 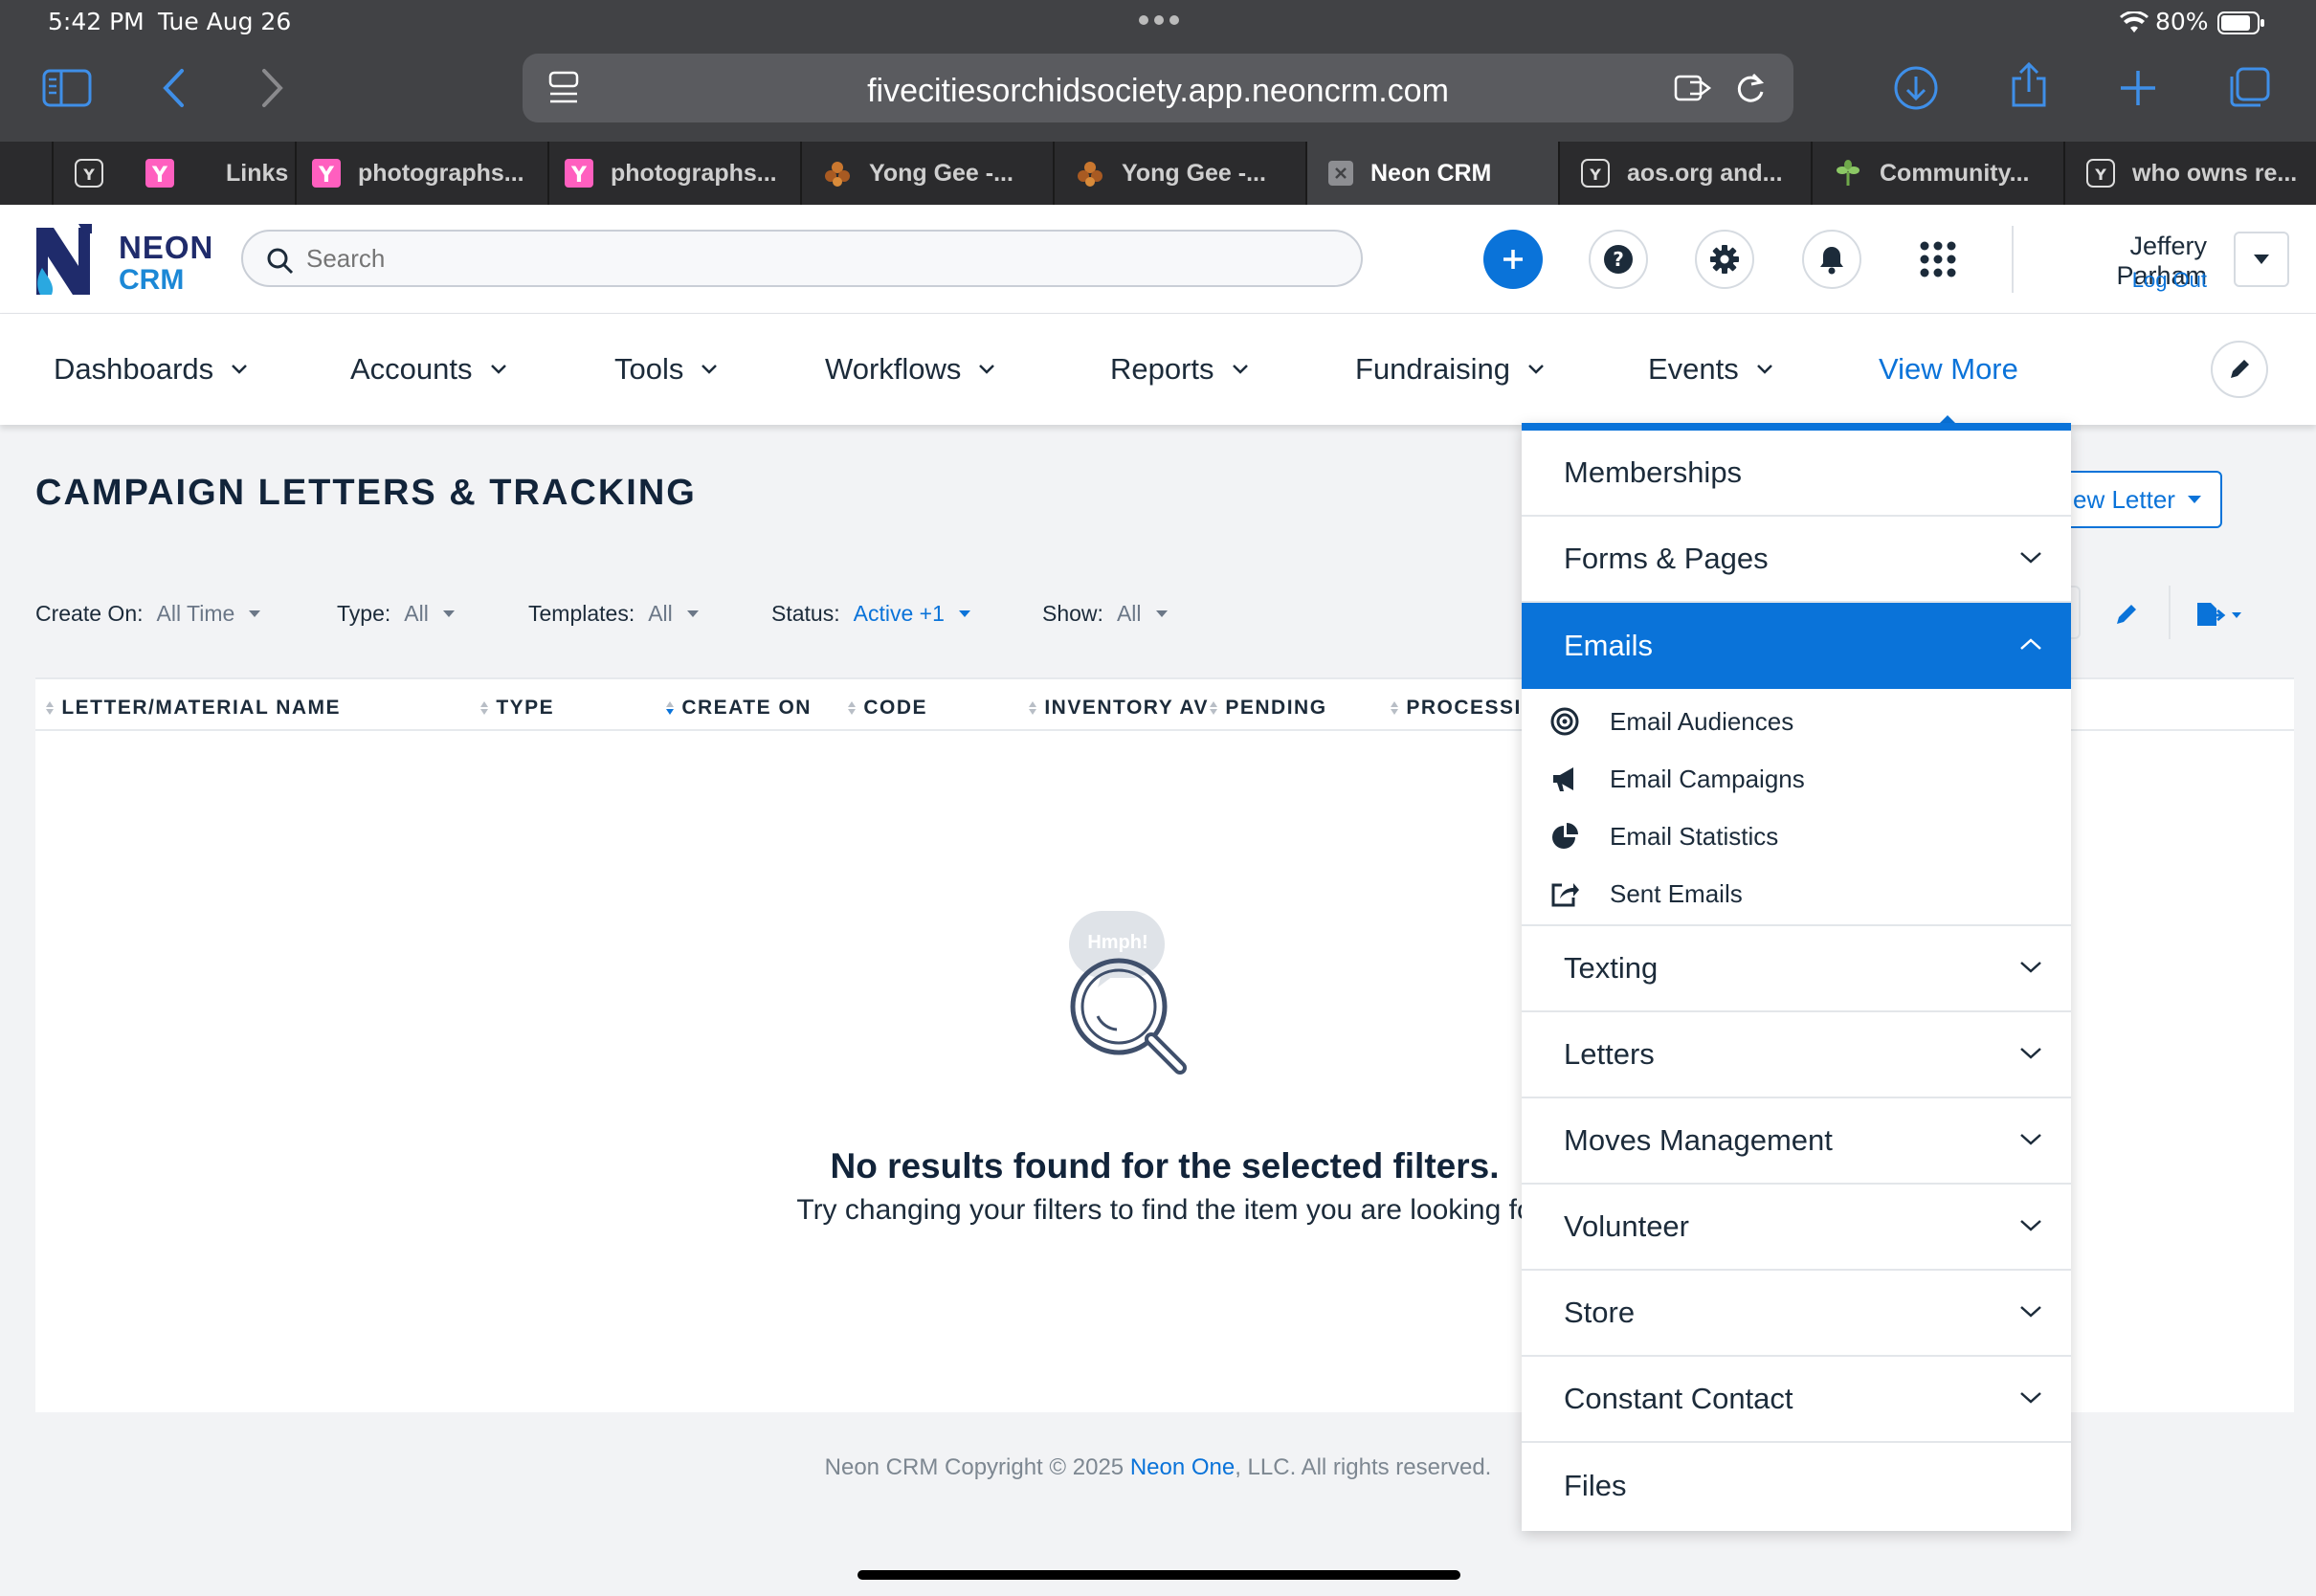 I want to click on submenu-email-statistics: Email Statistics, so click(x=1796, y=837).